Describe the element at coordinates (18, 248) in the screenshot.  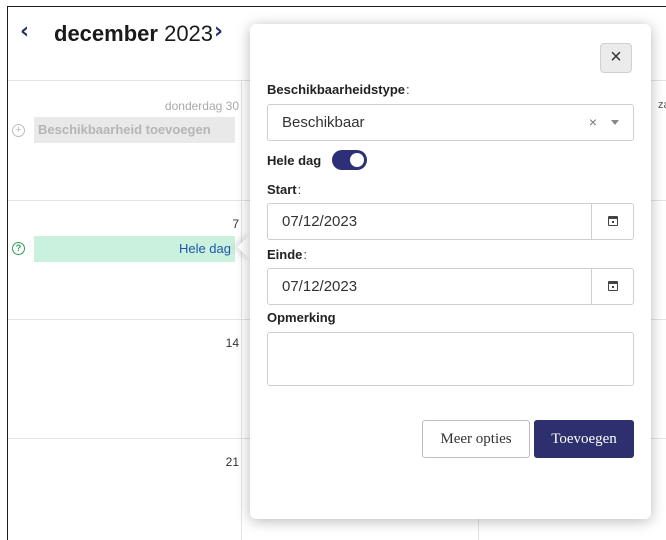
I see `question-circle-icon: ?` at that location.